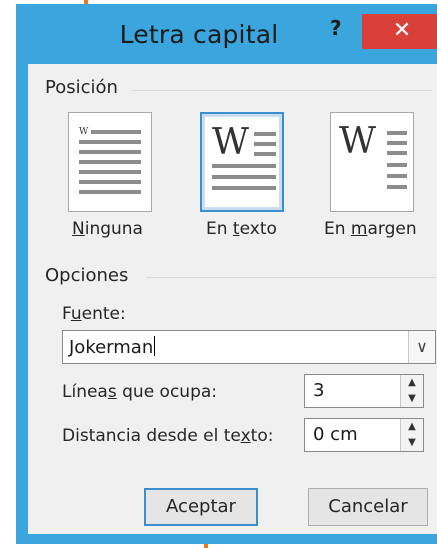 Image resolution: width=437 pixels, height=548 pixels. I want to click on position-divider, so click(282, 90).